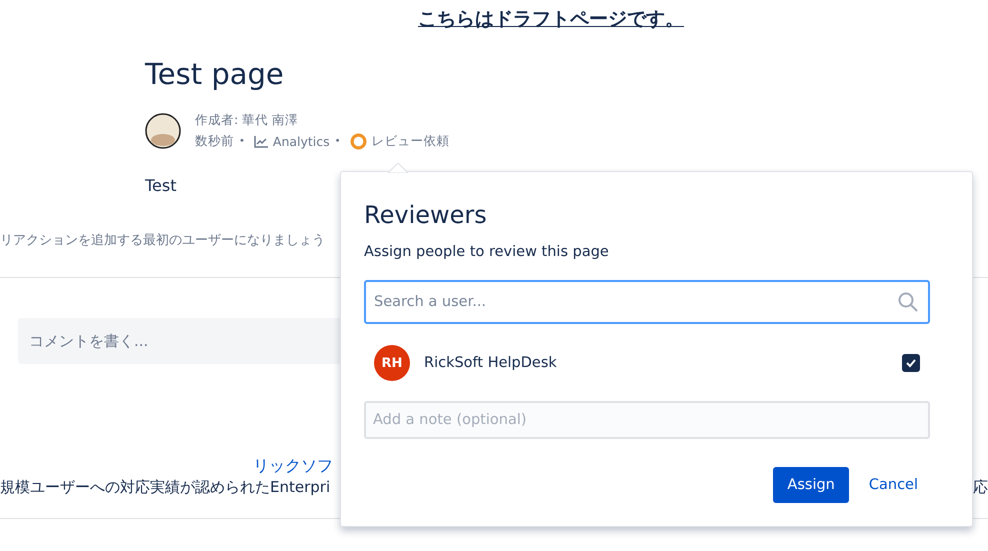  What do you see at coordinates (215, 74) in the screenshot?
I see `page-title: Test page` at bounding box center [215, 74].